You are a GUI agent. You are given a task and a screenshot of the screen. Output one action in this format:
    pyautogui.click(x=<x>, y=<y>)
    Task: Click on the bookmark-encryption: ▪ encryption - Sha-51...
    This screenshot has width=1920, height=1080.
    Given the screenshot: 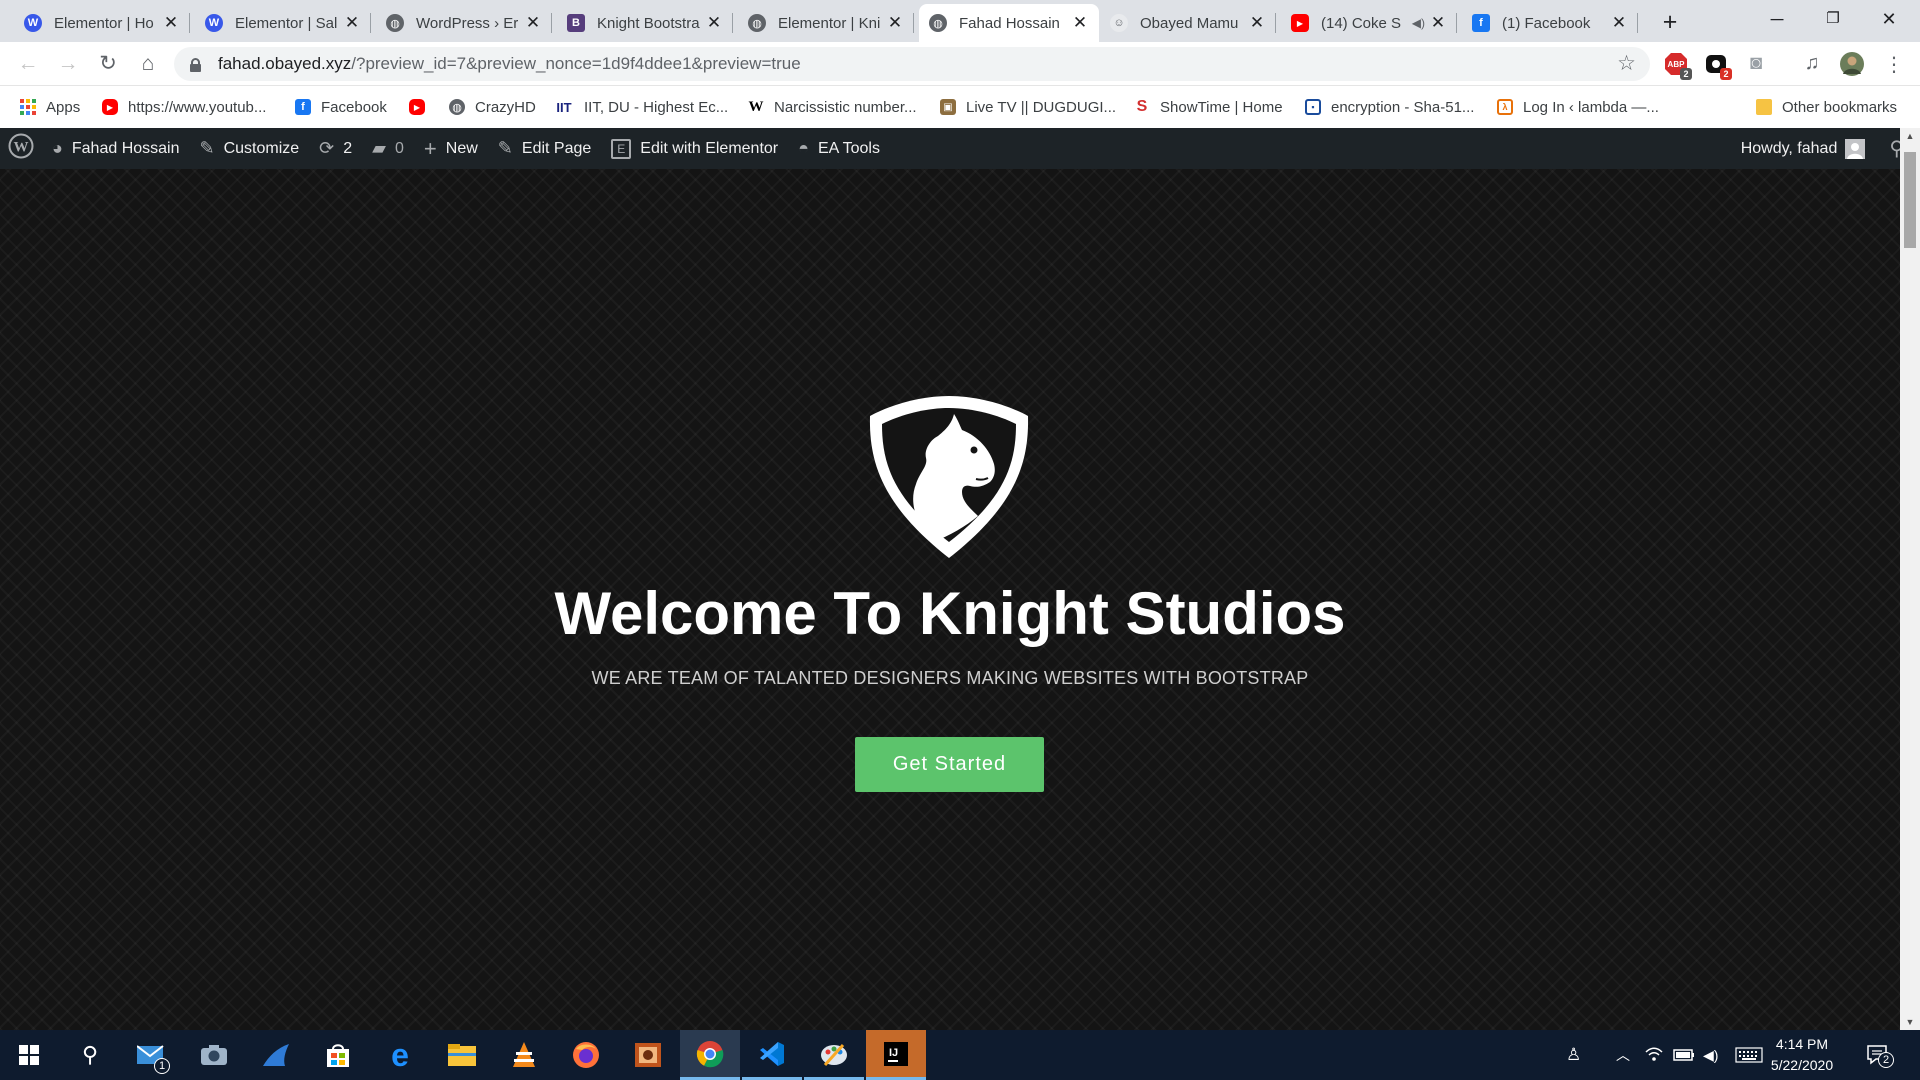 What is the action you would take?
    pyautogui.click(x=1389, y=107)
    